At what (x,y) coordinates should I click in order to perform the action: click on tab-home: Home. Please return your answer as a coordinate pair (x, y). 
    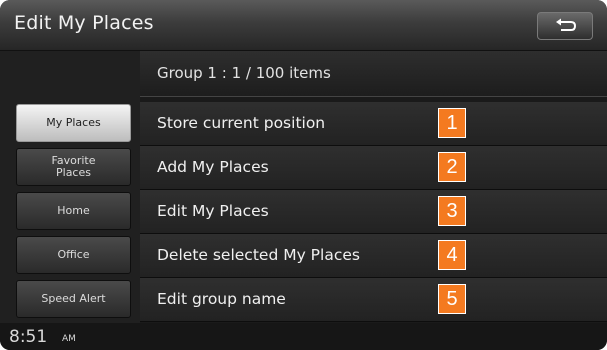
    Looking at the image, I should click on (73, 211).